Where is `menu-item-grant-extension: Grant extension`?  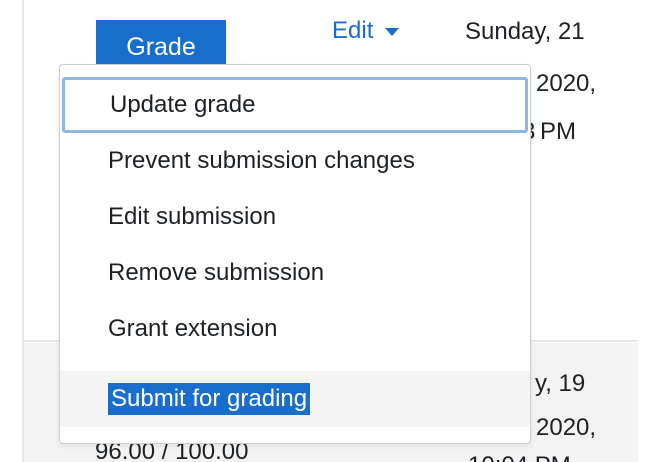 menu-item-grant-extension: Grant extension is located at coordinates (295, 329).